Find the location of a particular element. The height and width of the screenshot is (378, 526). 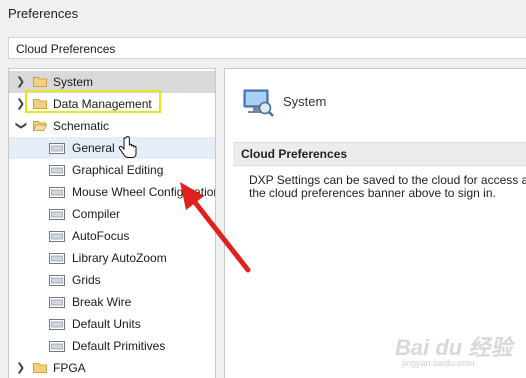

tree-item-library-autozoom: Library AutoZoom is located at coordinates (112, 258).